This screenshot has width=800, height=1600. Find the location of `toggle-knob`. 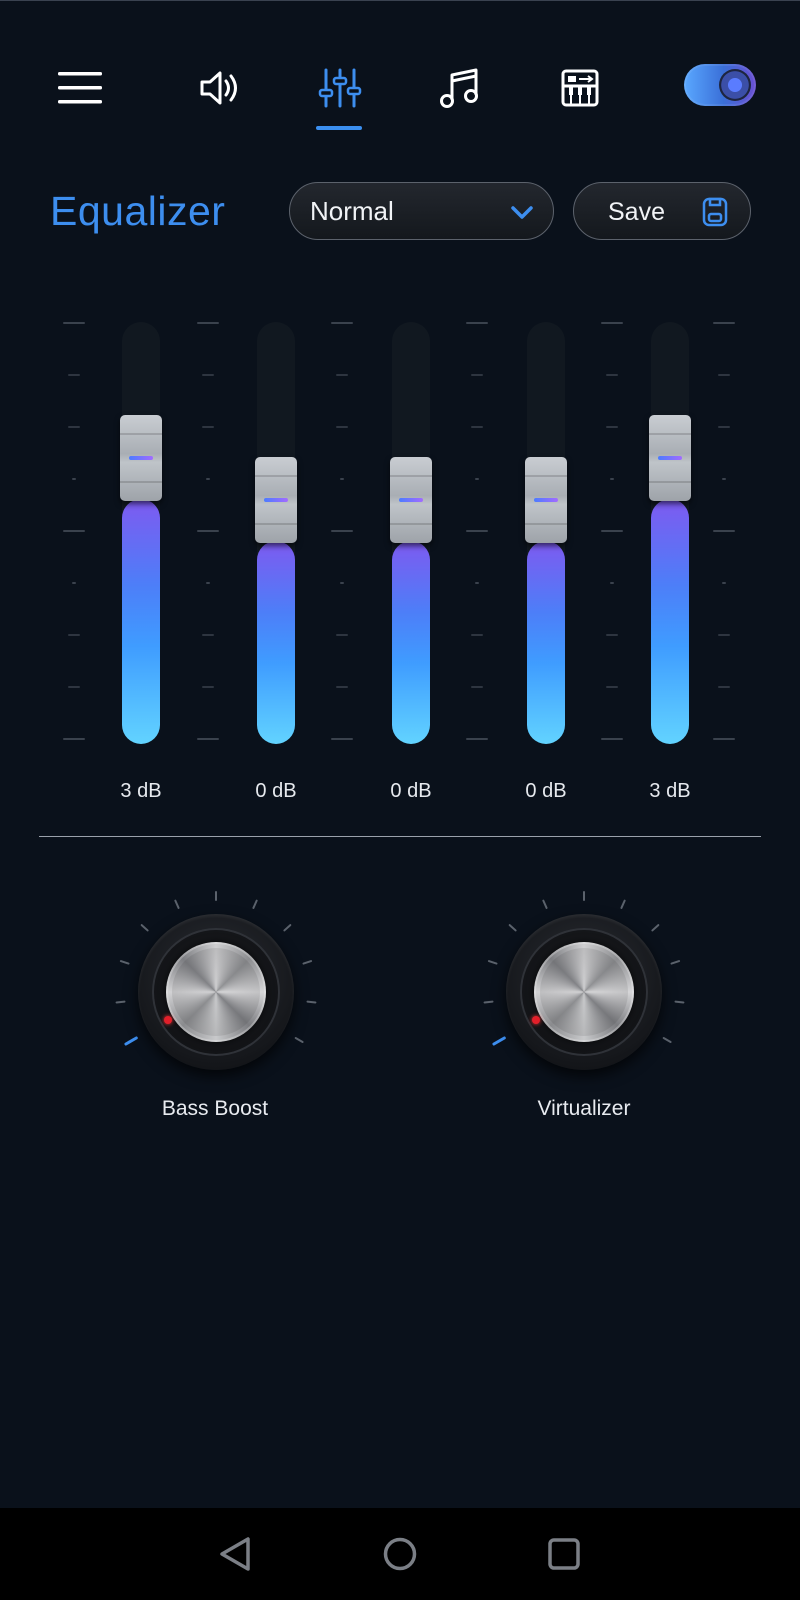

toggle-knob is located at coordinates (735, 85).